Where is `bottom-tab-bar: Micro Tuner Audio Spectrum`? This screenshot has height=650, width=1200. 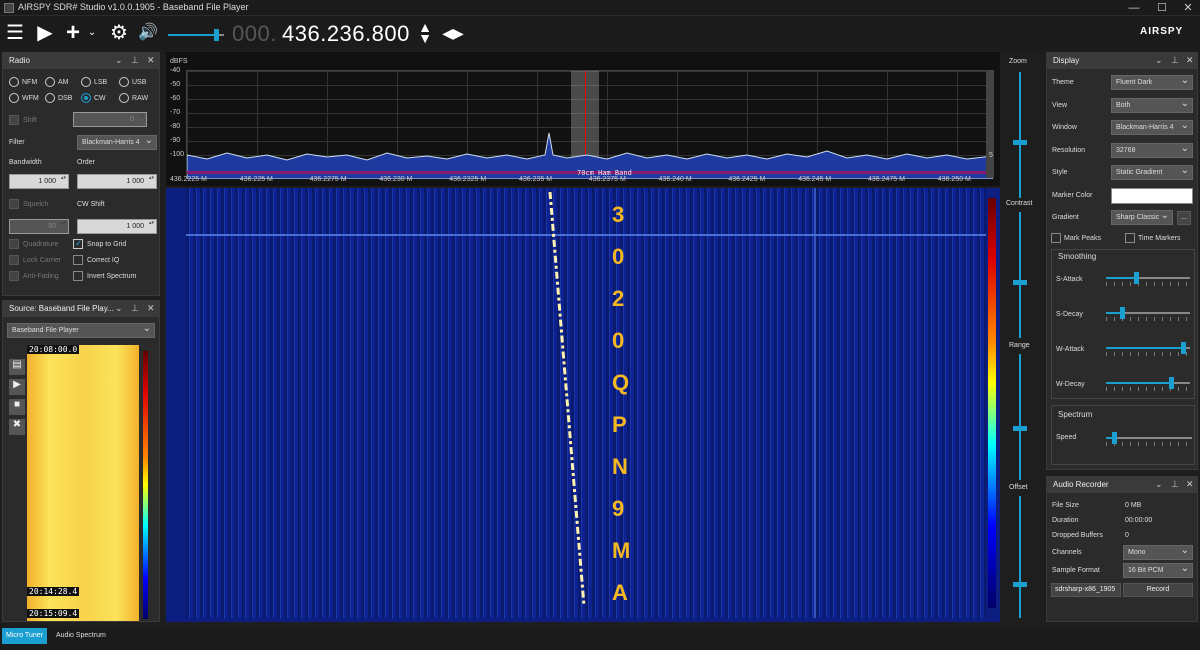 bottom-tab-bar: Micro Tuner Audio Spectrum is located at coordinates (600, 638).